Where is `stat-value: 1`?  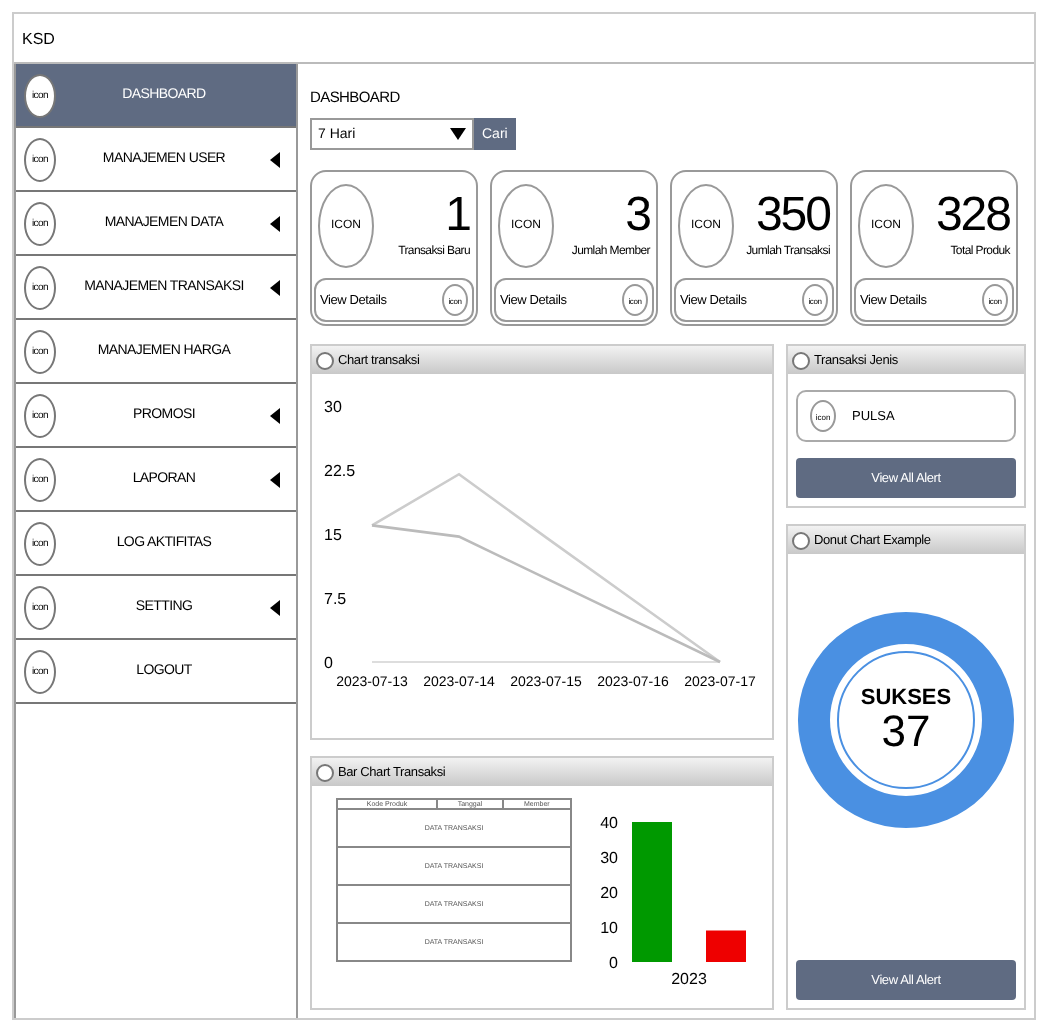 stat-value: 1 is located at coordinates (457, 216).